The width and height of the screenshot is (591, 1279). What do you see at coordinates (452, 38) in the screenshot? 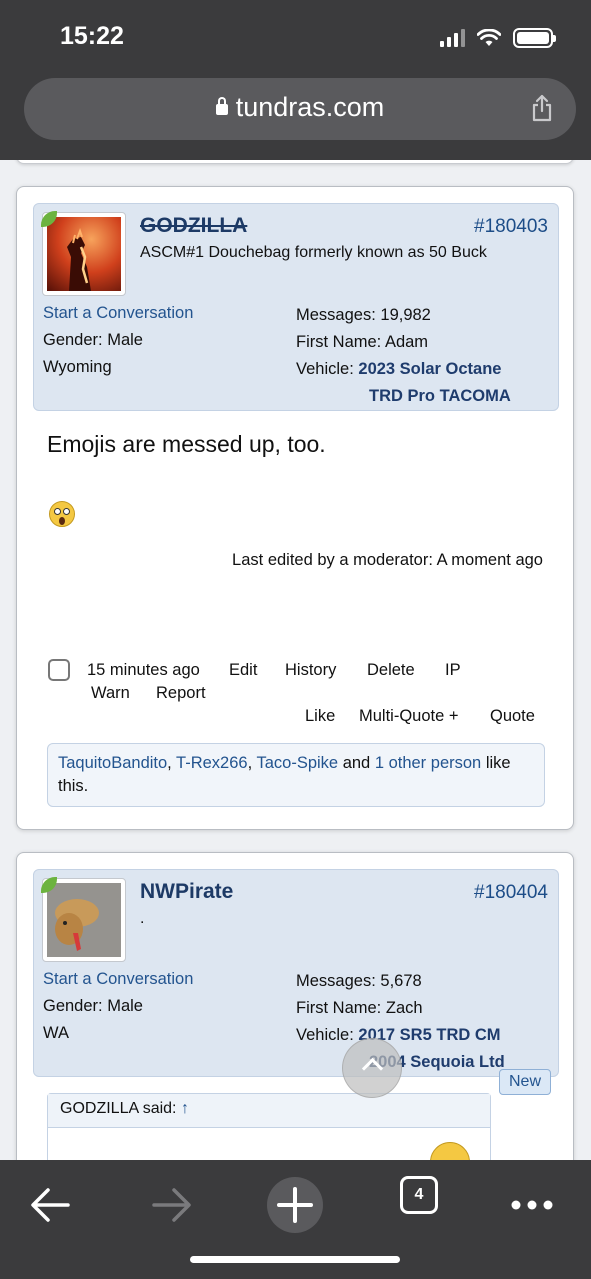
I see `cellular-signal-icon` at bounding box center [452, 38].